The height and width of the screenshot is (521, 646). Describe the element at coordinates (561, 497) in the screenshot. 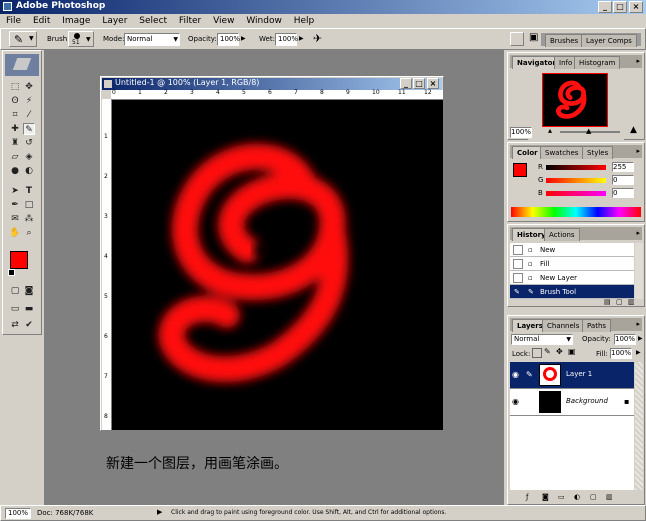

I see `layer-set-icon: ▭` at that location.